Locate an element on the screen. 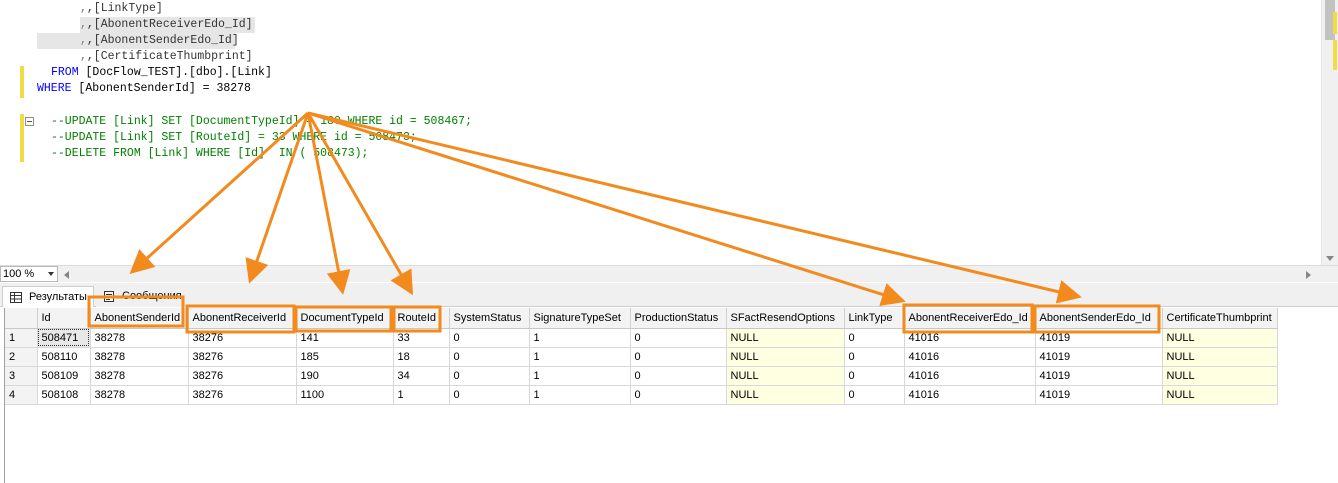  column-header: RouteId is located at coordinates (421, 318).